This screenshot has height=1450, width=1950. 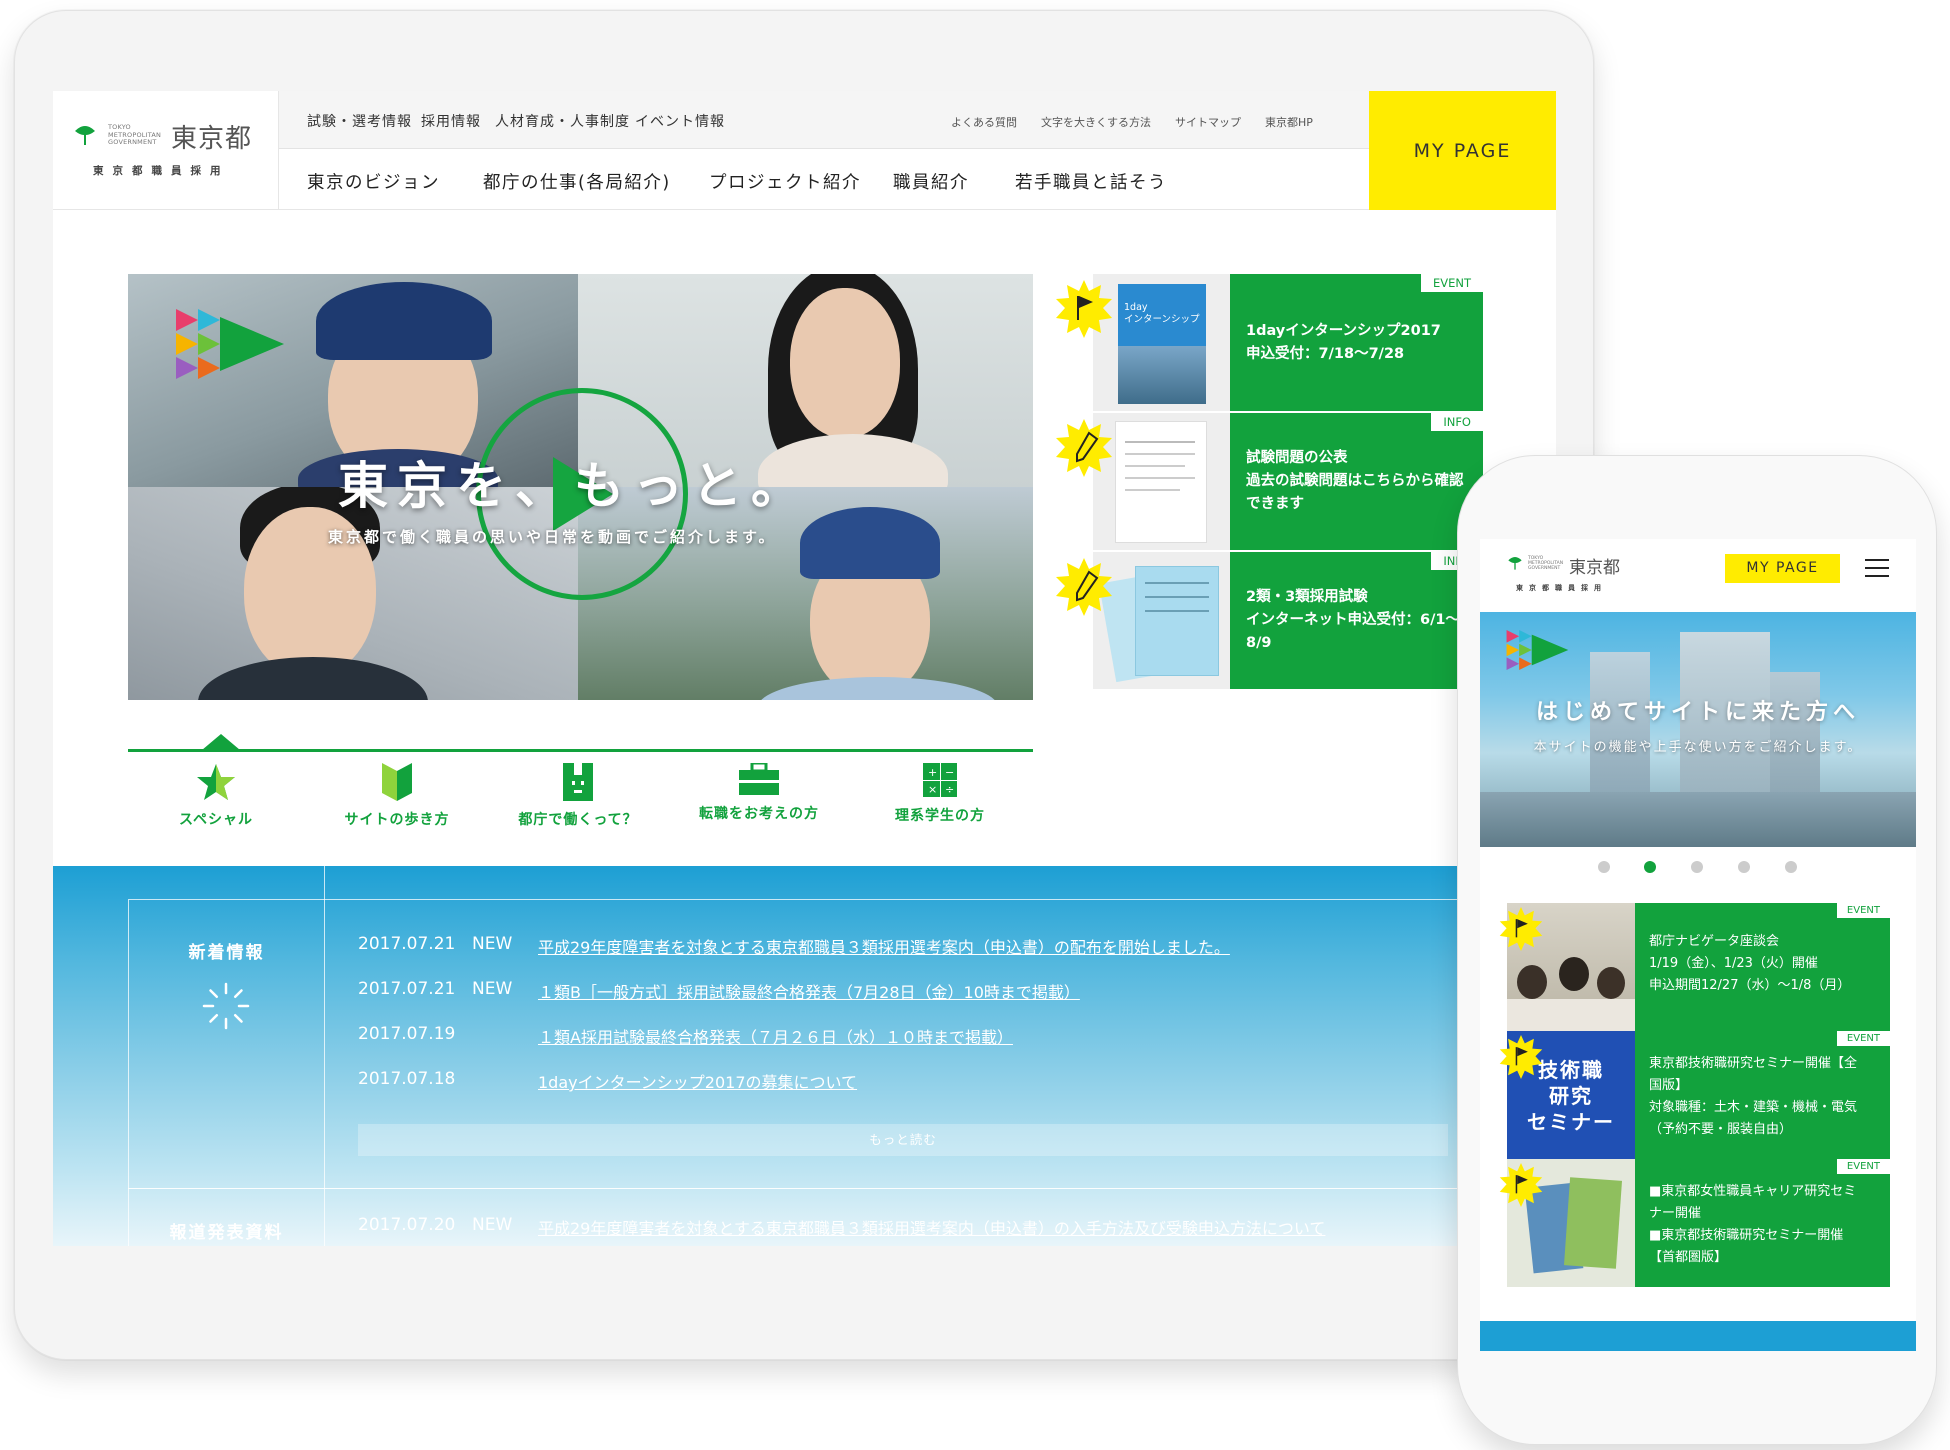 I want to click on news-heading: 新着情報, so click(x=226, y=953).